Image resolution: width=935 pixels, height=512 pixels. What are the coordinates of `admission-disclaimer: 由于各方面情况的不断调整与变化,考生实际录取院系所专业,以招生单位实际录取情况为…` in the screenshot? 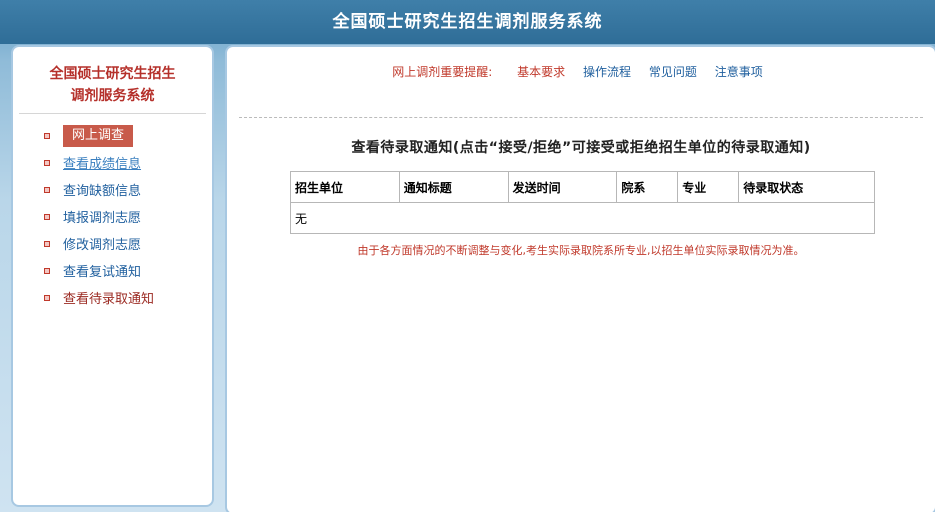 It's located at (581, 250).